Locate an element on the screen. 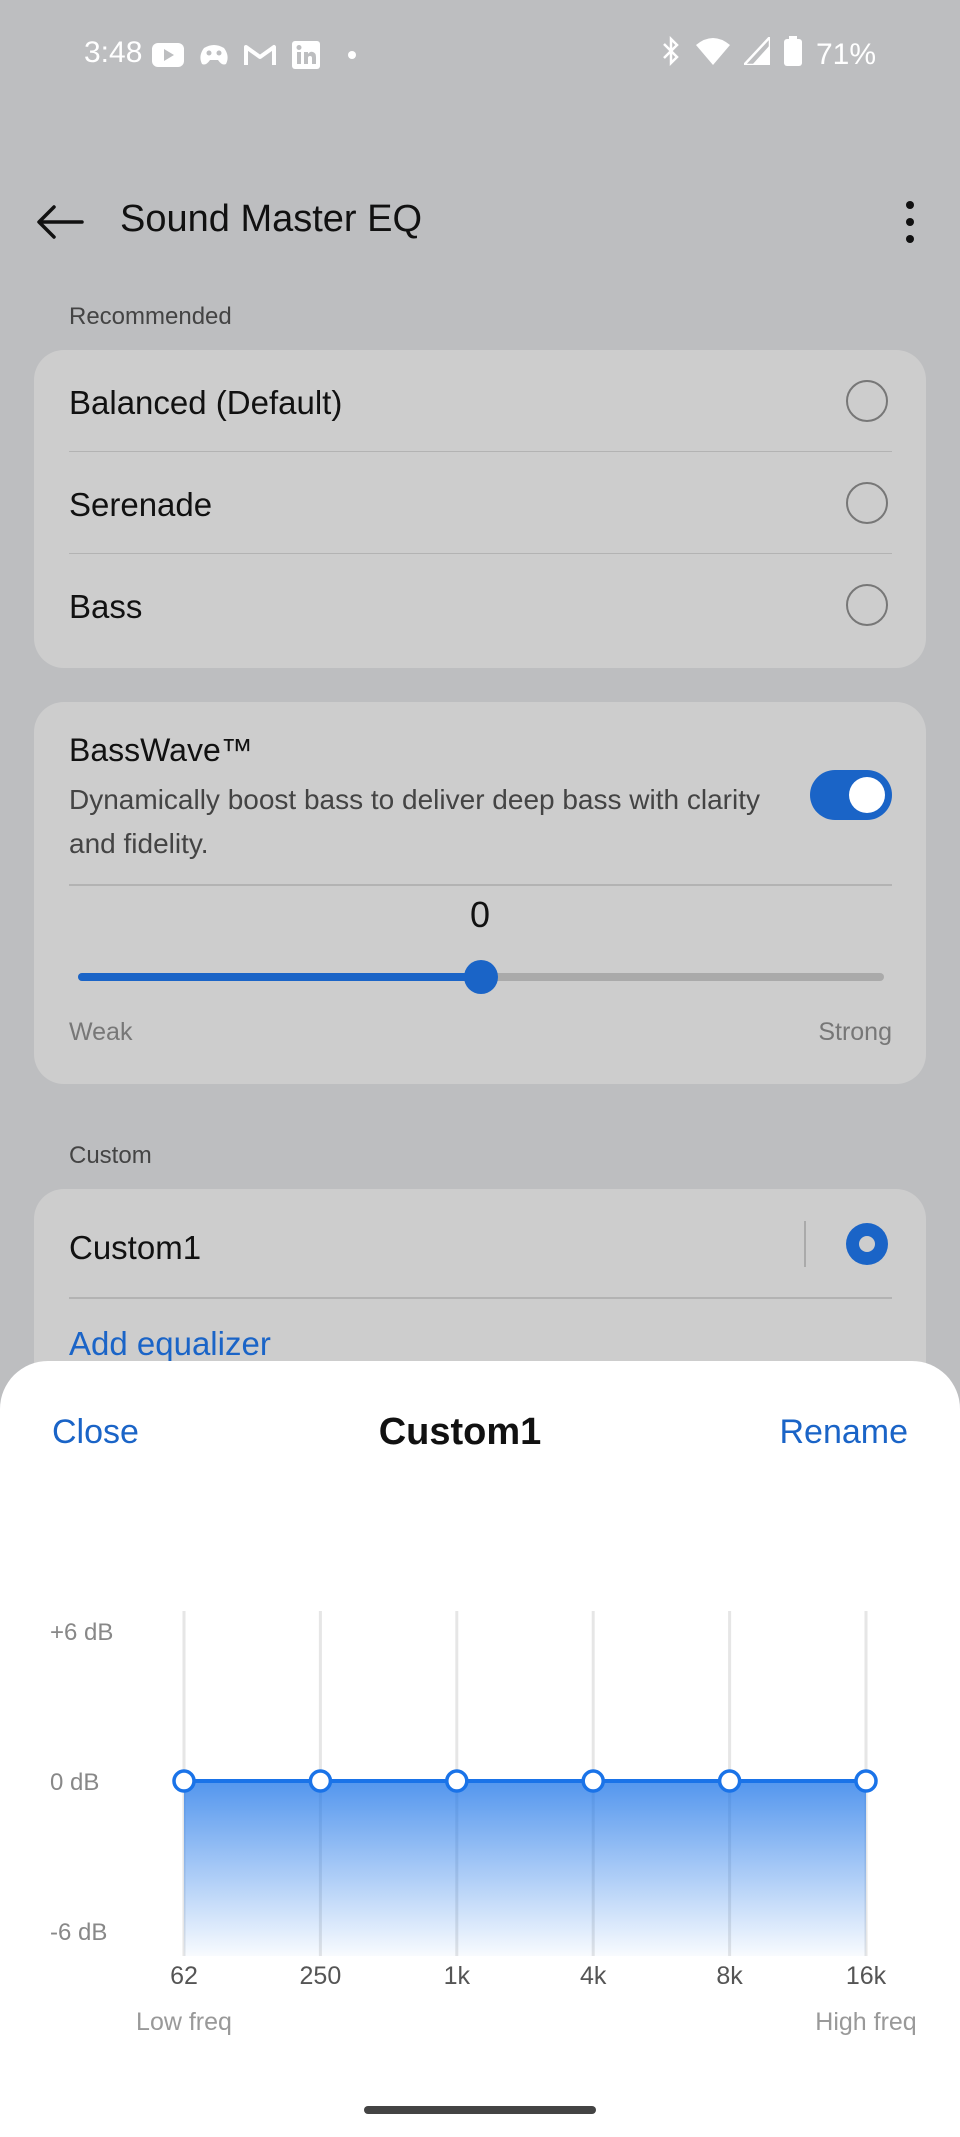  cellular-icon is located at coordinates (756, 53).